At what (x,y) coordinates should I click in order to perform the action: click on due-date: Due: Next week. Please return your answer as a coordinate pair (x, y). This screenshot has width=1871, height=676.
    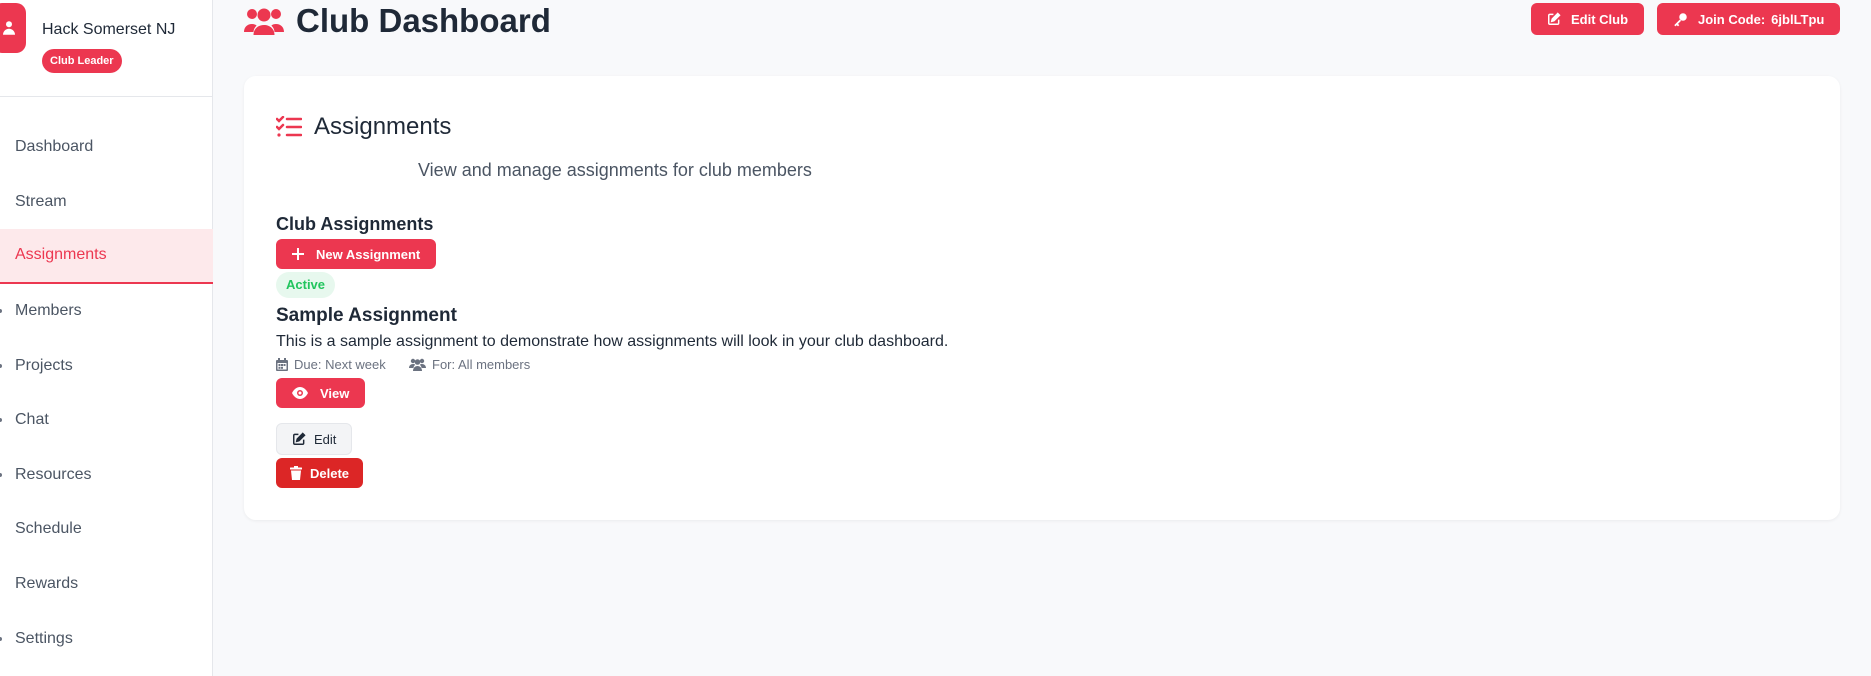
    Looking at the image, I should click on (331, 364).